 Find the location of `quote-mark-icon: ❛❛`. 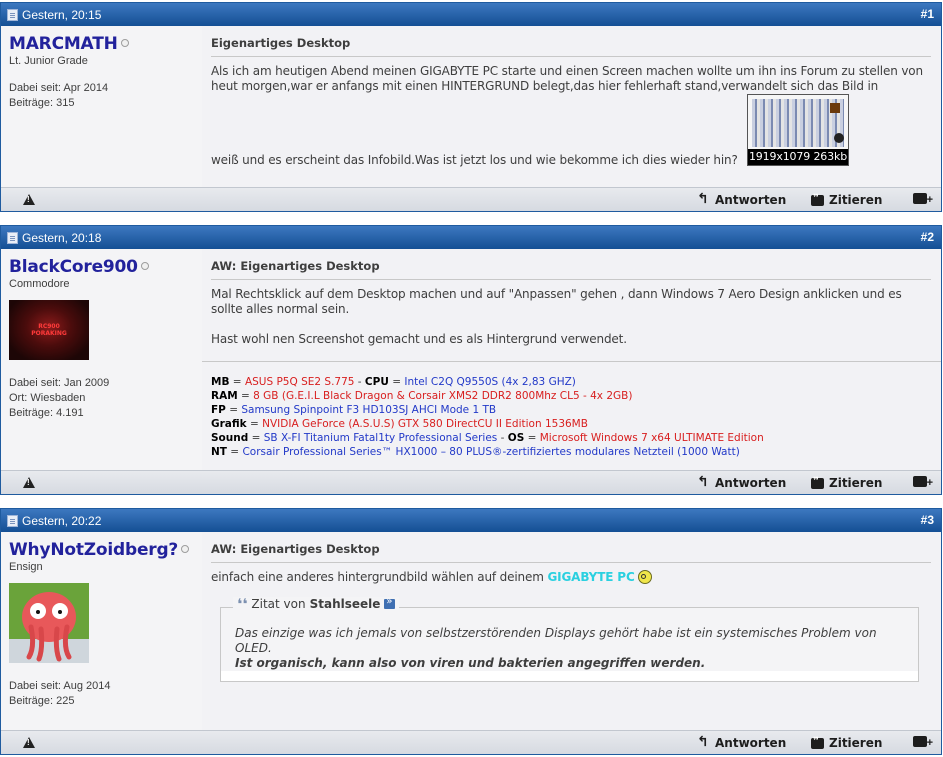

quote-mark-icon: ❛❛ is located at coordinates (242, 604).